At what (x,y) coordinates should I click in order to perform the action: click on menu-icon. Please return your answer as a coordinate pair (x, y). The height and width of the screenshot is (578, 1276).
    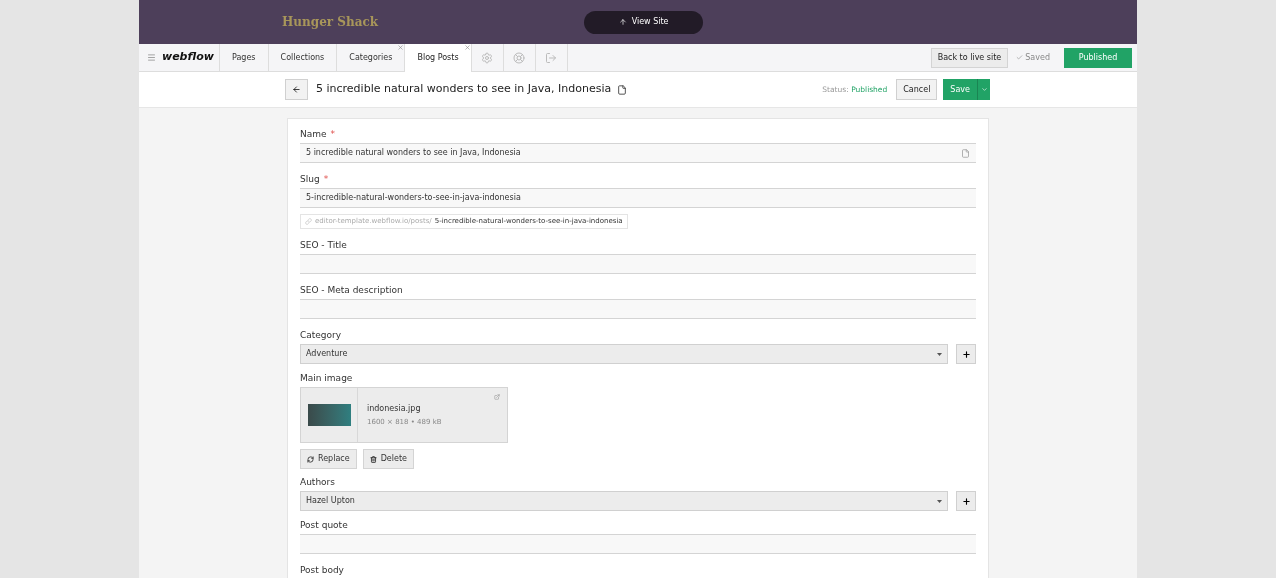
    Looking at the image, I should click on (151, 57).